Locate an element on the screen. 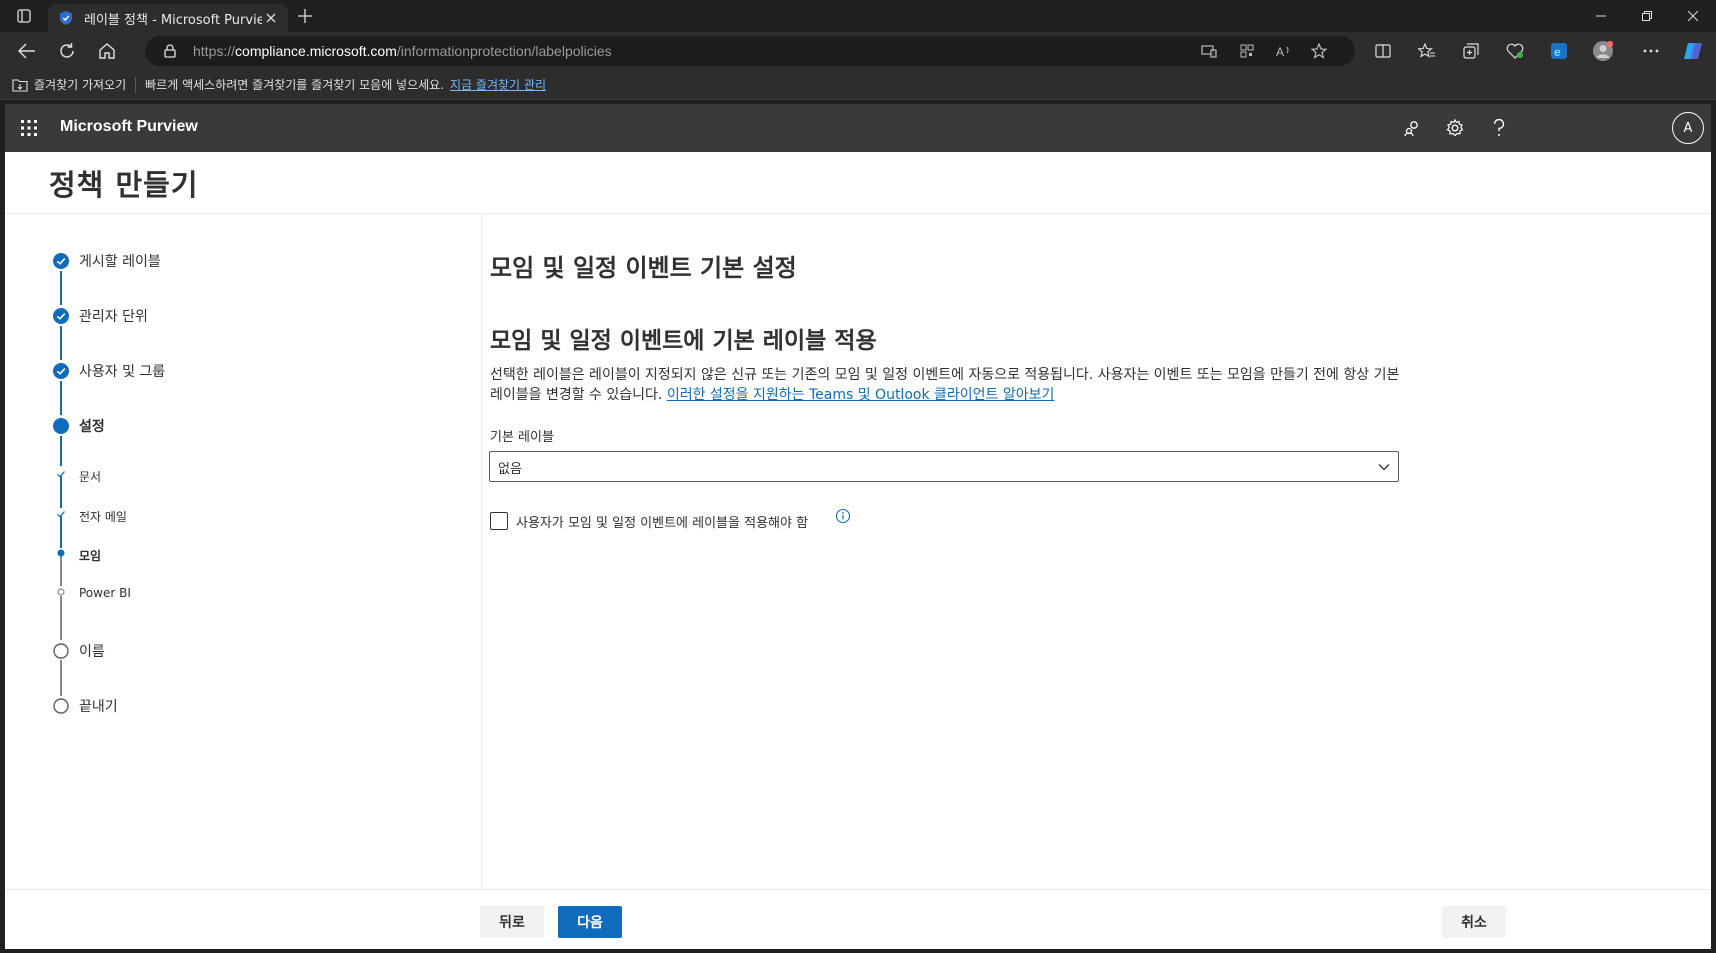  help-question-icon is located at coordinates (1499, 128).